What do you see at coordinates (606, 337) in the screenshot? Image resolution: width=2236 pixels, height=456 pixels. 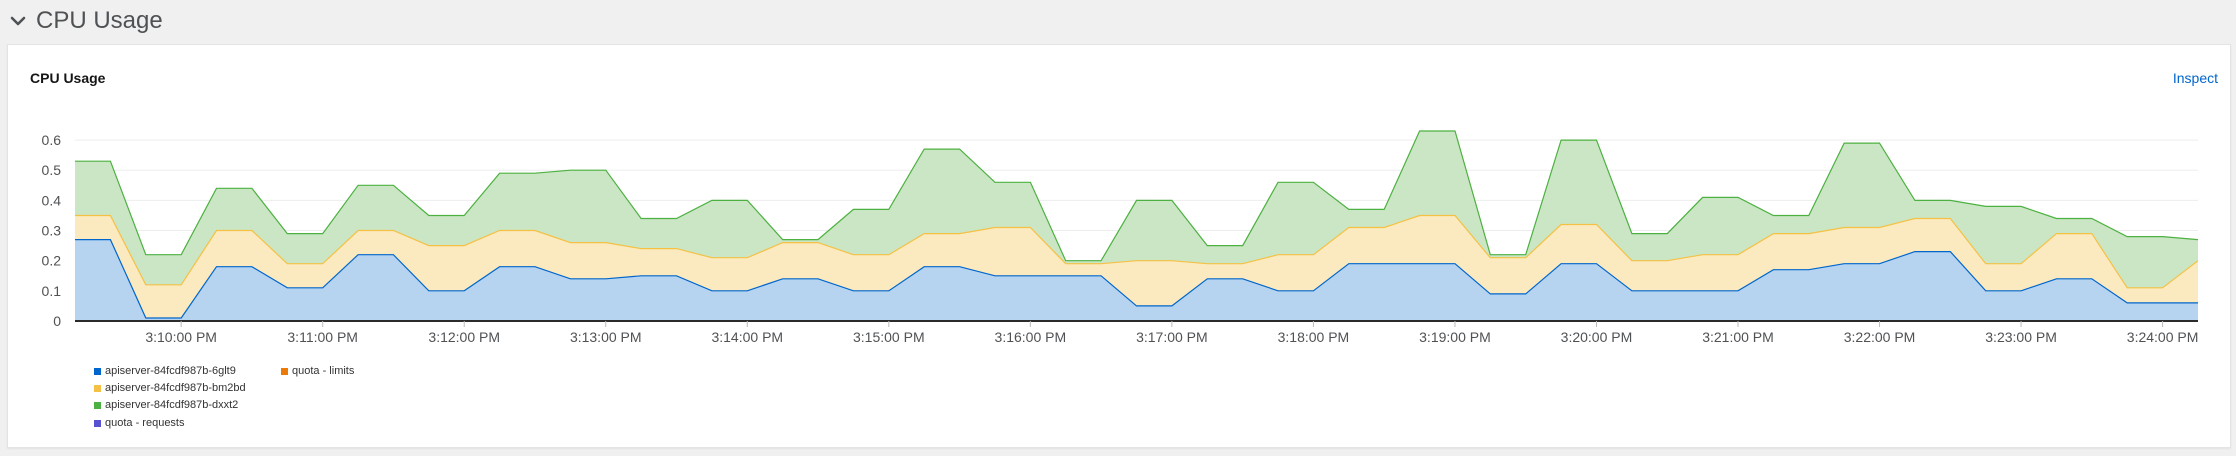 I see `x-tick-label: 3:13:00 PM` at bounding box center [606, 337].